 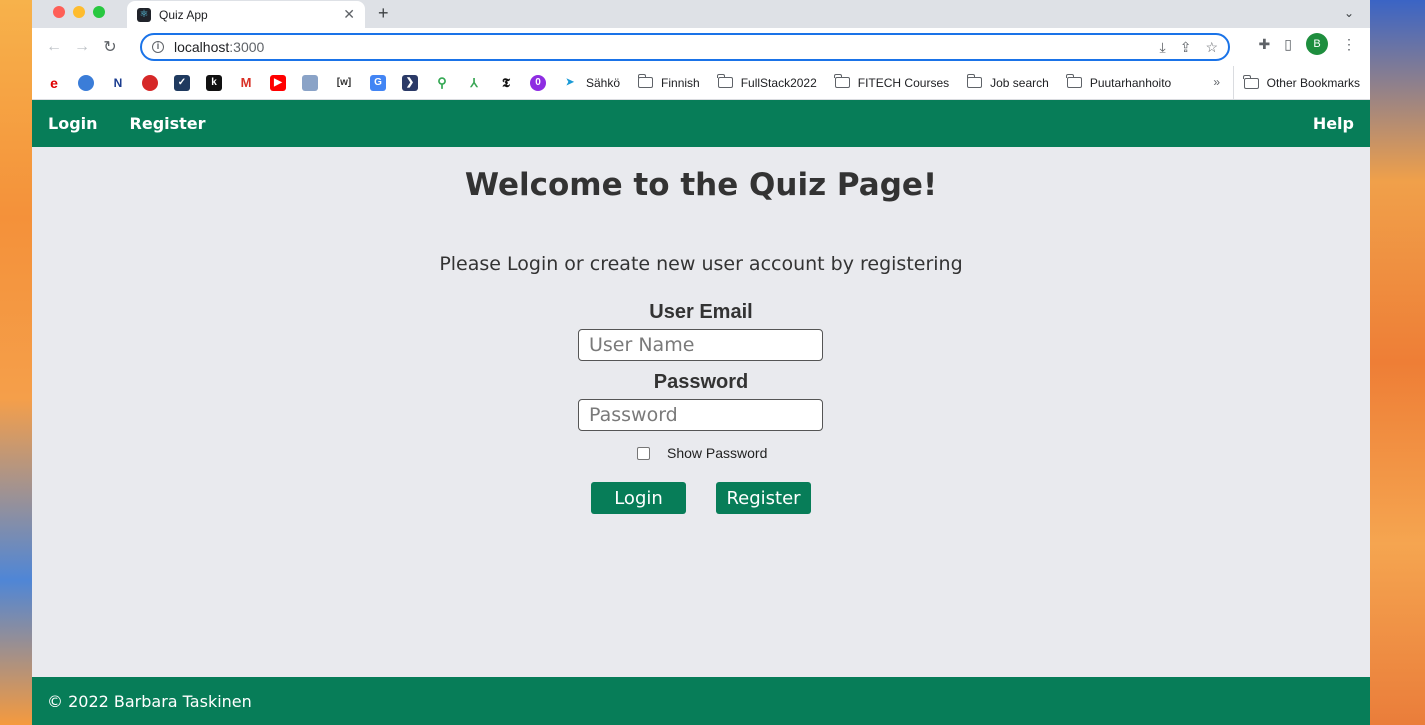 What do you see at coordinates (1265, 44) in the screenshot?
I see `extensions-icon: ✚` at bounding box center [1265, 44].